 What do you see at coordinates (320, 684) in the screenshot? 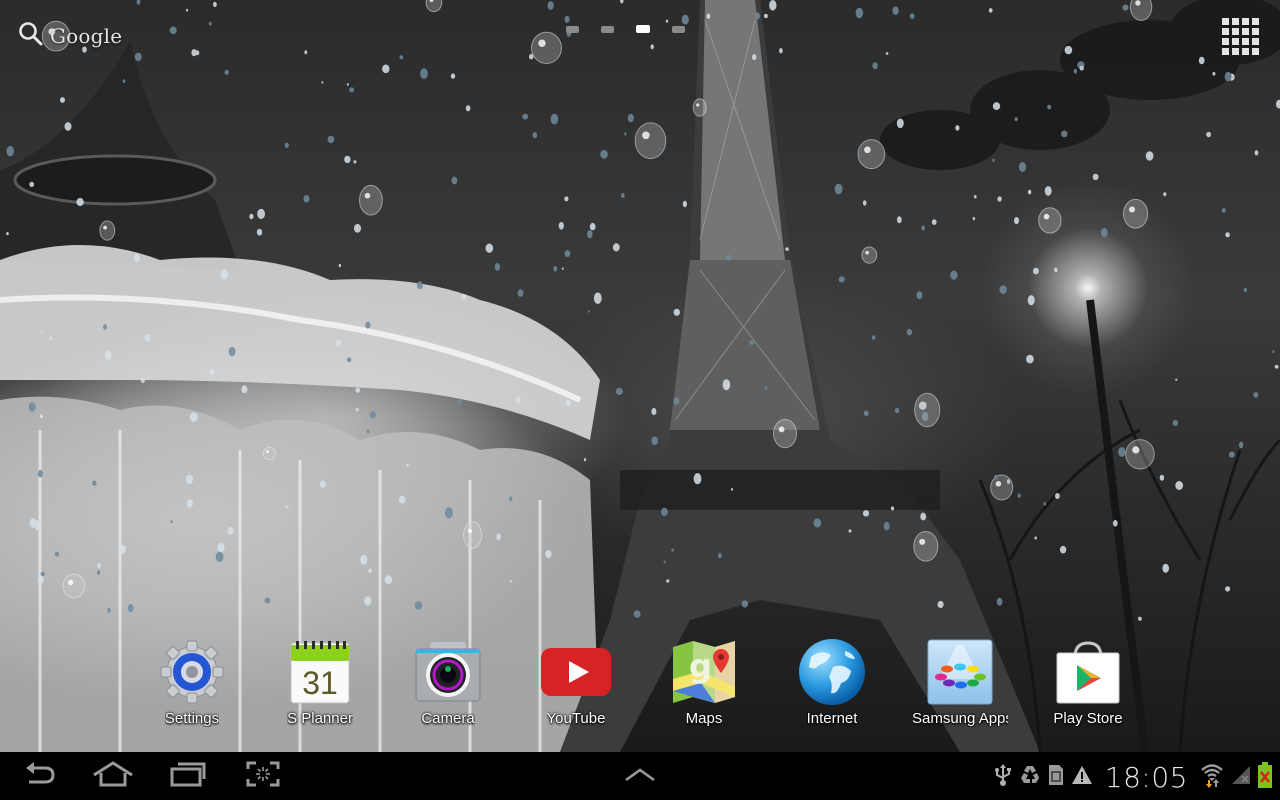
I see `shortcut-s-planner: 31 S Planner` at bounding box center [320, 684].